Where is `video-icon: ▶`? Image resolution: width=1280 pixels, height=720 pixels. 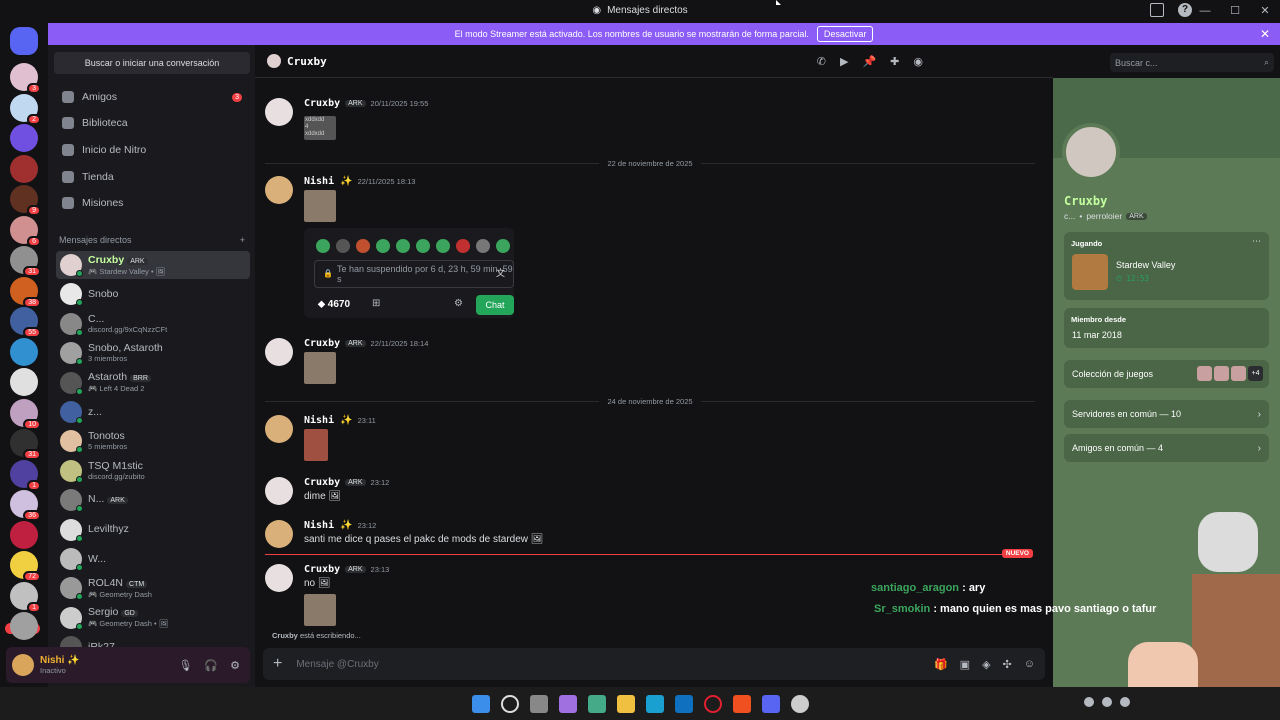 video-icon: ▶ is located at coordinates (844, 61).